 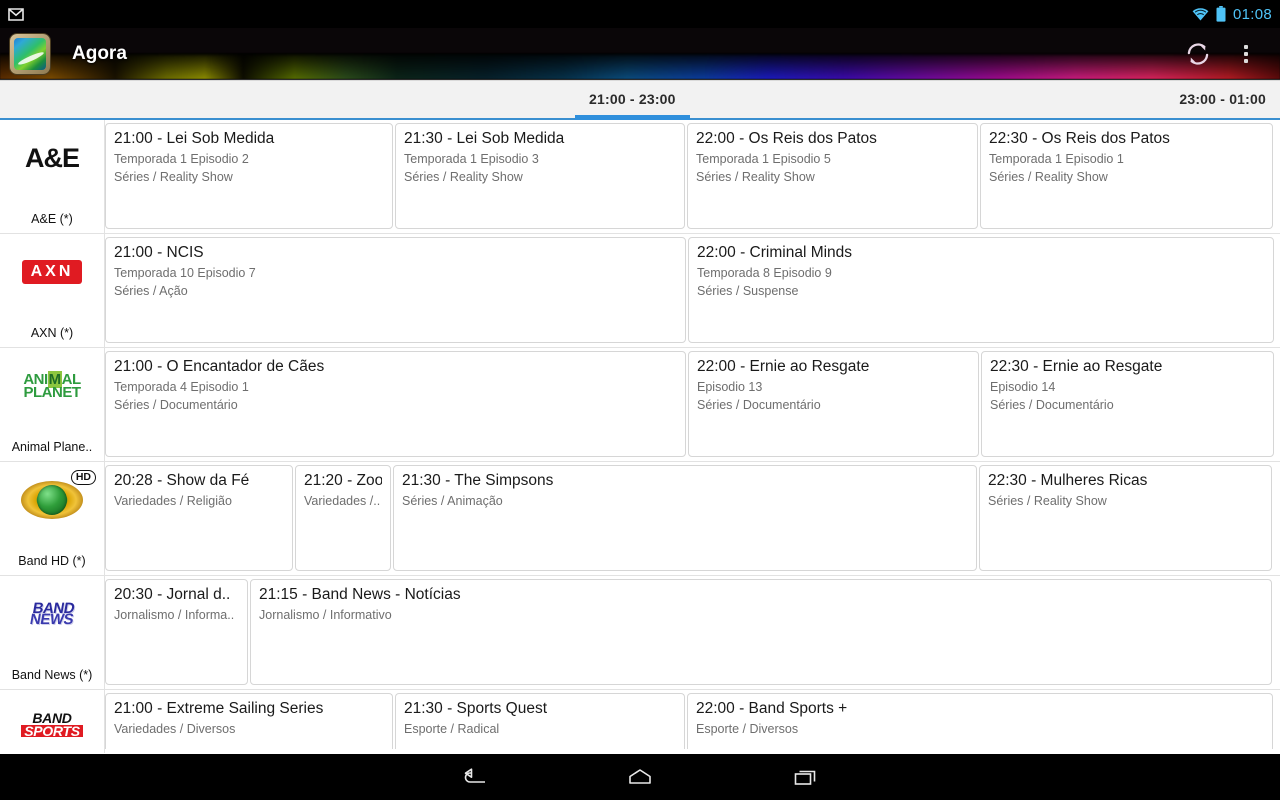 I want to click on overflow-menu-icon, so click(x=1246, y=53).